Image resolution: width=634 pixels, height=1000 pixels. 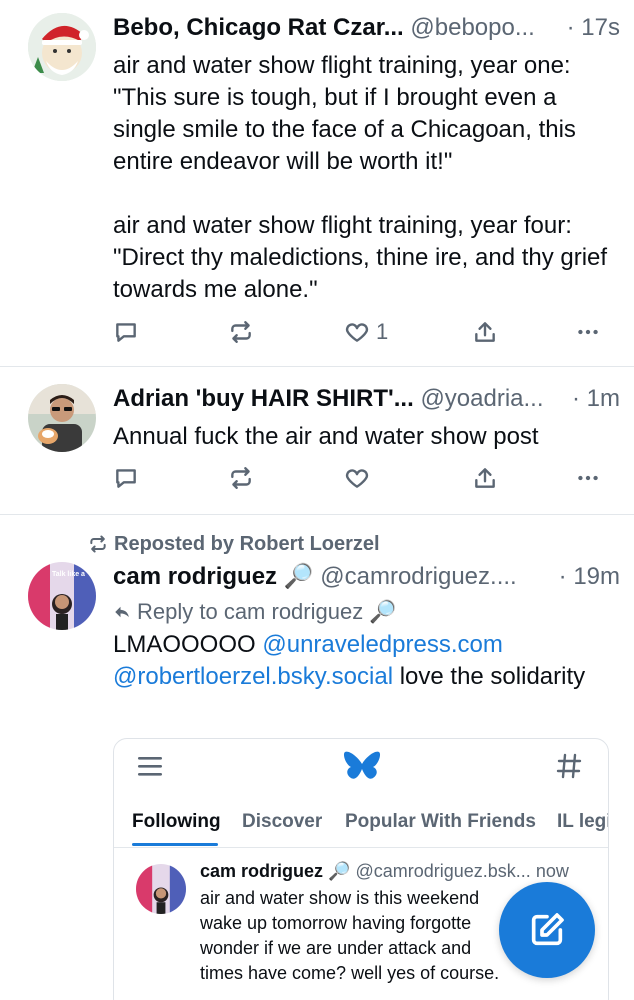 What do you see at coordinates (603, 398) in the screenshot?
I see `timestamp: 1m` at bounding box center [603, 398].